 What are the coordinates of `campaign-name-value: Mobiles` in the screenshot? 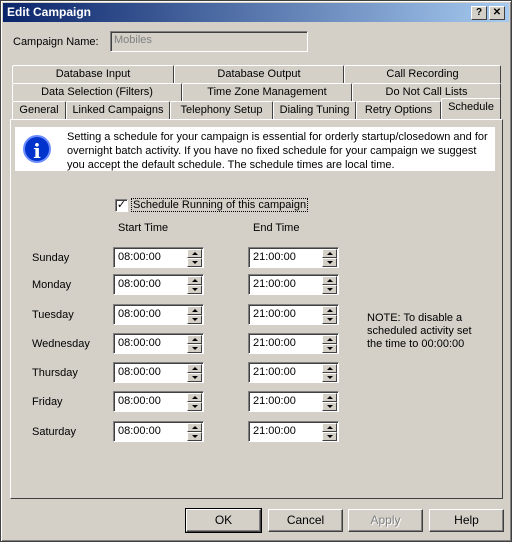 It's located at (133, 40).